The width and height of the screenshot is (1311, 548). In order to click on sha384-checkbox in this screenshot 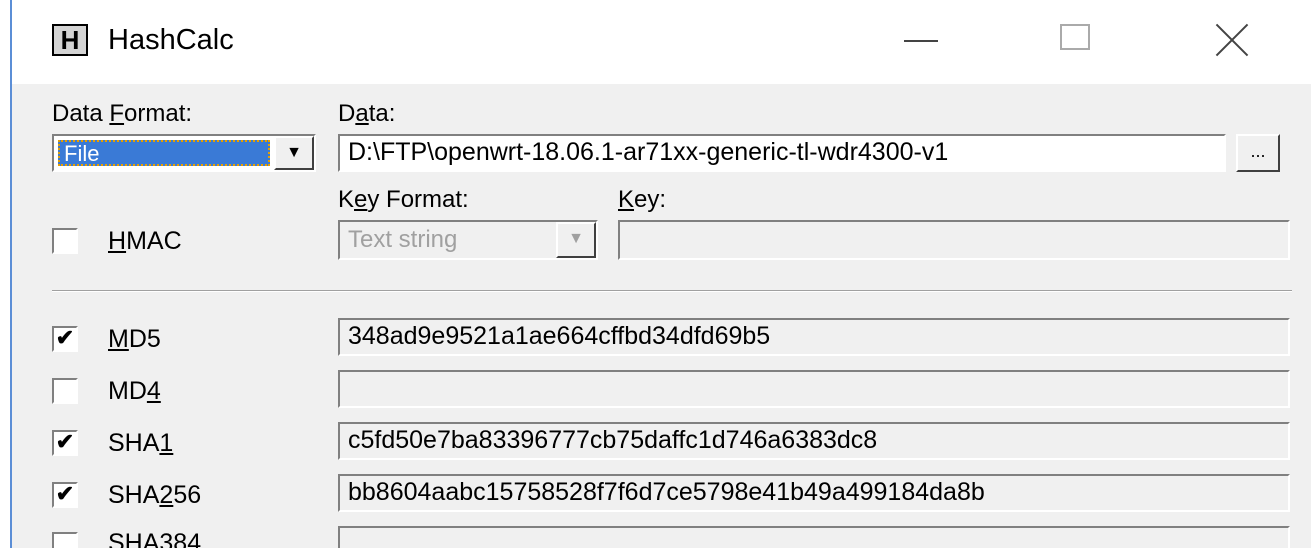, I will do `click(65, 540)`.